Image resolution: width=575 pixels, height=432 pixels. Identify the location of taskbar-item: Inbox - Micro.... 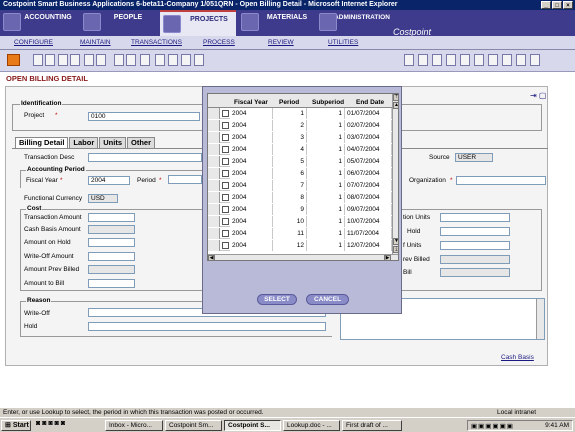
(134, 425).